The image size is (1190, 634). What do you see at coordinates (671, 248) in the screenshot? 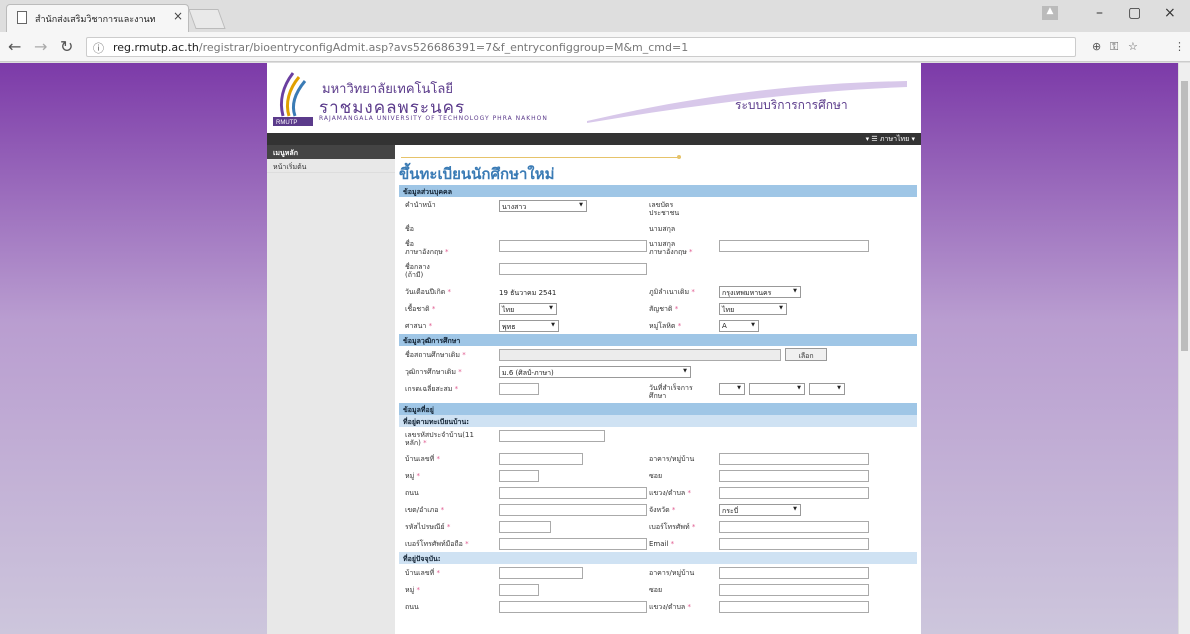
I see `surname-en-label: นามสกุล ภาษาอังกฤษ *` at bounding box center [671, 248].